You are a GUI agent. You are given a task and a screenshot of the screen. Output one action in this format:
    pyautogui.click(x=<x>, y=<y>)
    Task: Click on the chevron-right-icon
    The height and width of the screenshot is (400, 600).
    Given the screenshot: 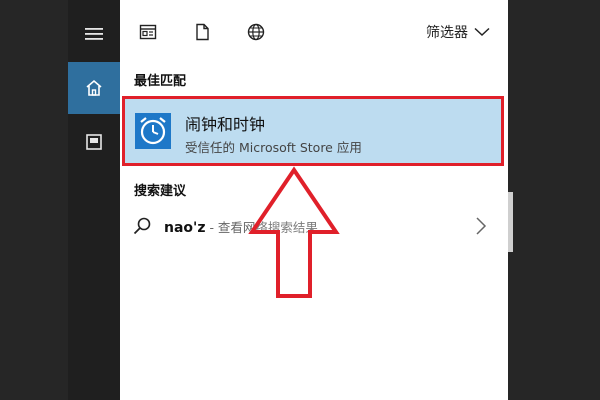 What is the action you would take?
    pyautogui.click(x=481, y=226)
    